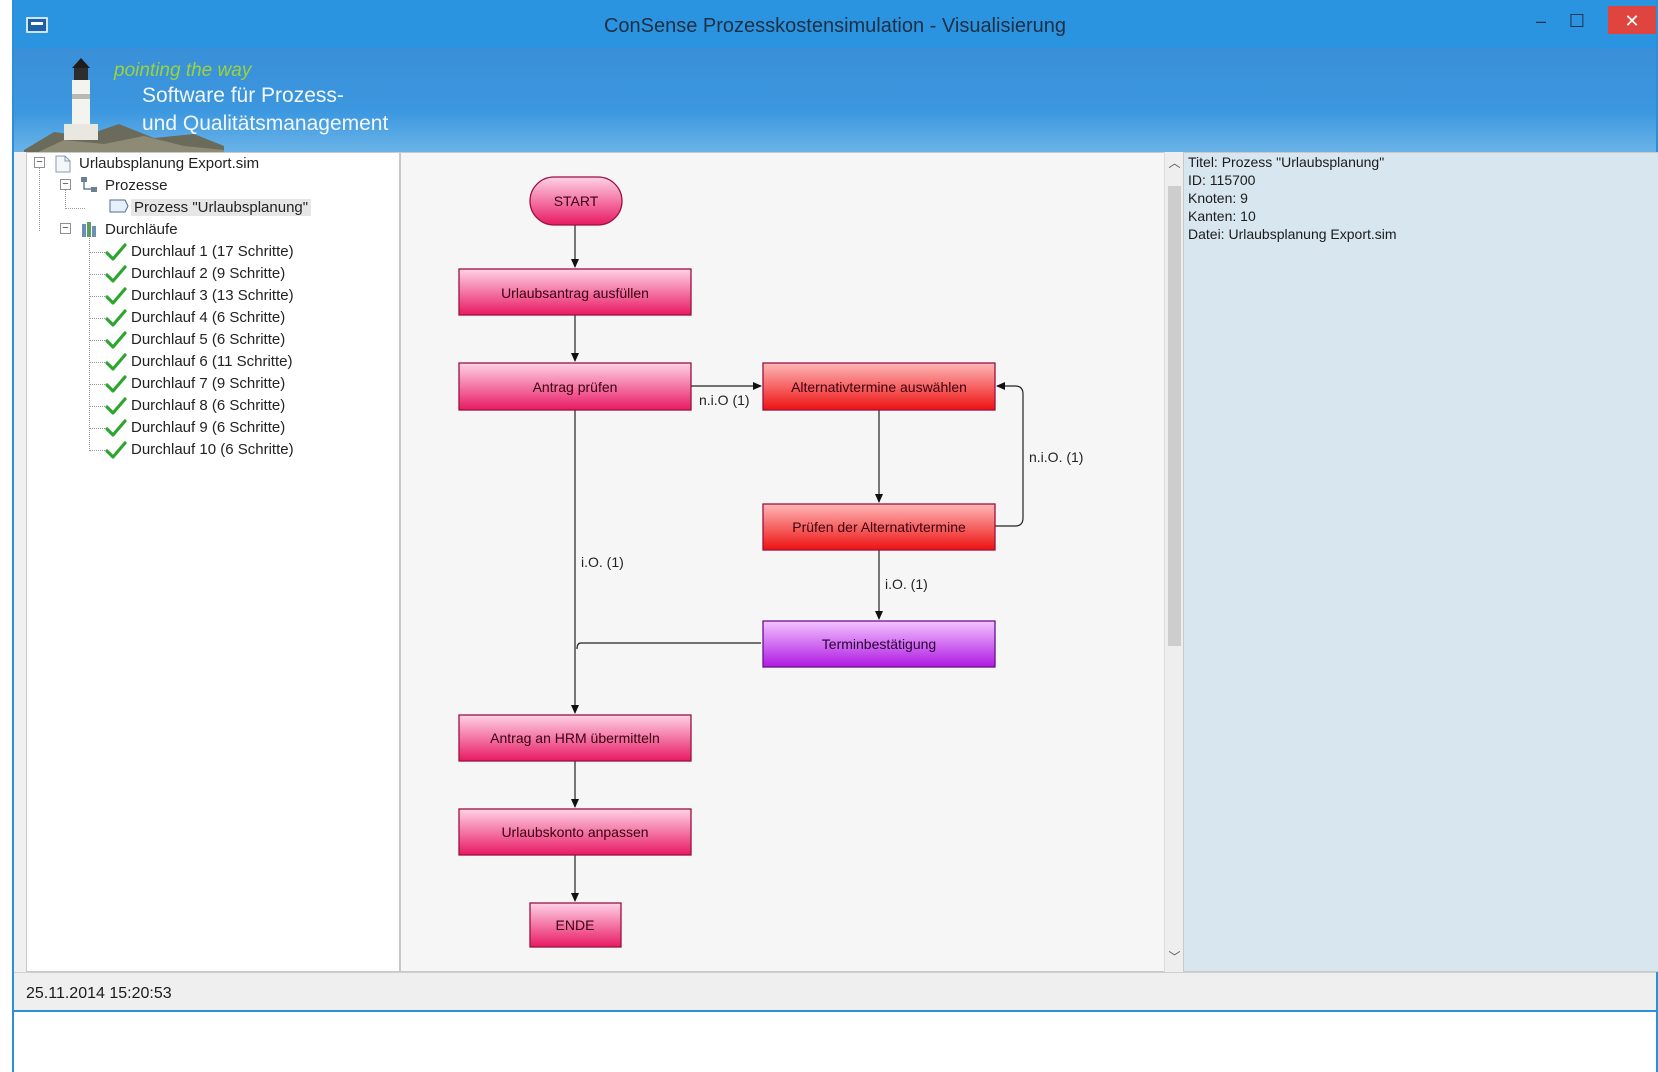 The width and height of the screenshot is (1658, 1072). What do you see at coordinates (1174, 416) in the screenshot?
I see `scroll-thumb` at bounding box center [1174, 416].